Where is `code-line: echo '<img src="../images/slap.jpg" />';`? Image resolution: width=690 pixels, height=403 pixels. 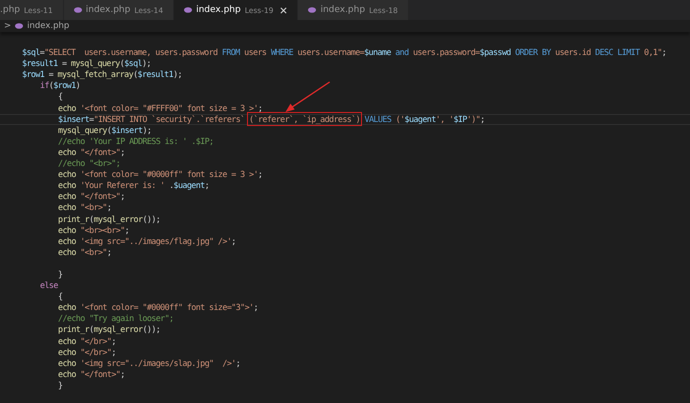
code-line: echo '<img src="../images/slap.jpg" />'; is located at coordinates (149, 363).